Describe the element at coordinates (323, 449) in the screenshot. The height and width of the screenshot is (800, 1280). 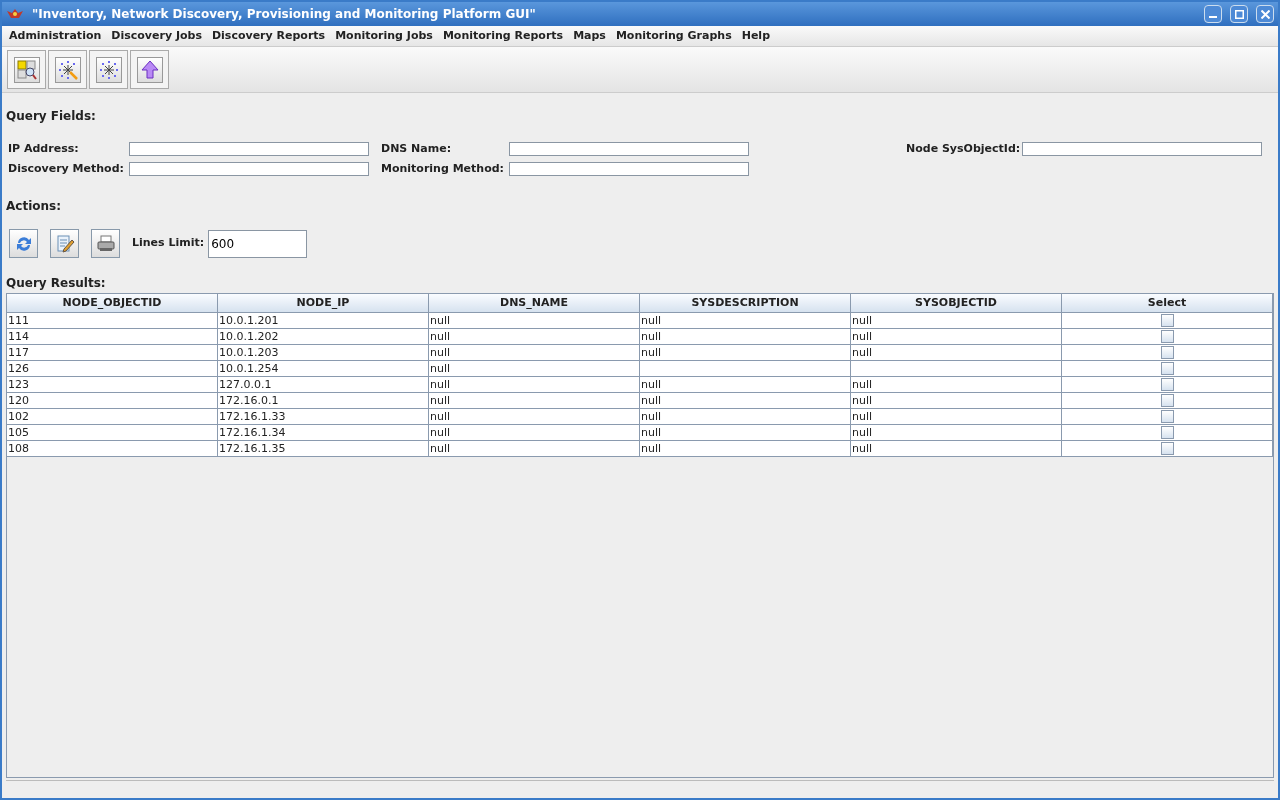
I see `table-cell: 172.16.1.35` at that location.